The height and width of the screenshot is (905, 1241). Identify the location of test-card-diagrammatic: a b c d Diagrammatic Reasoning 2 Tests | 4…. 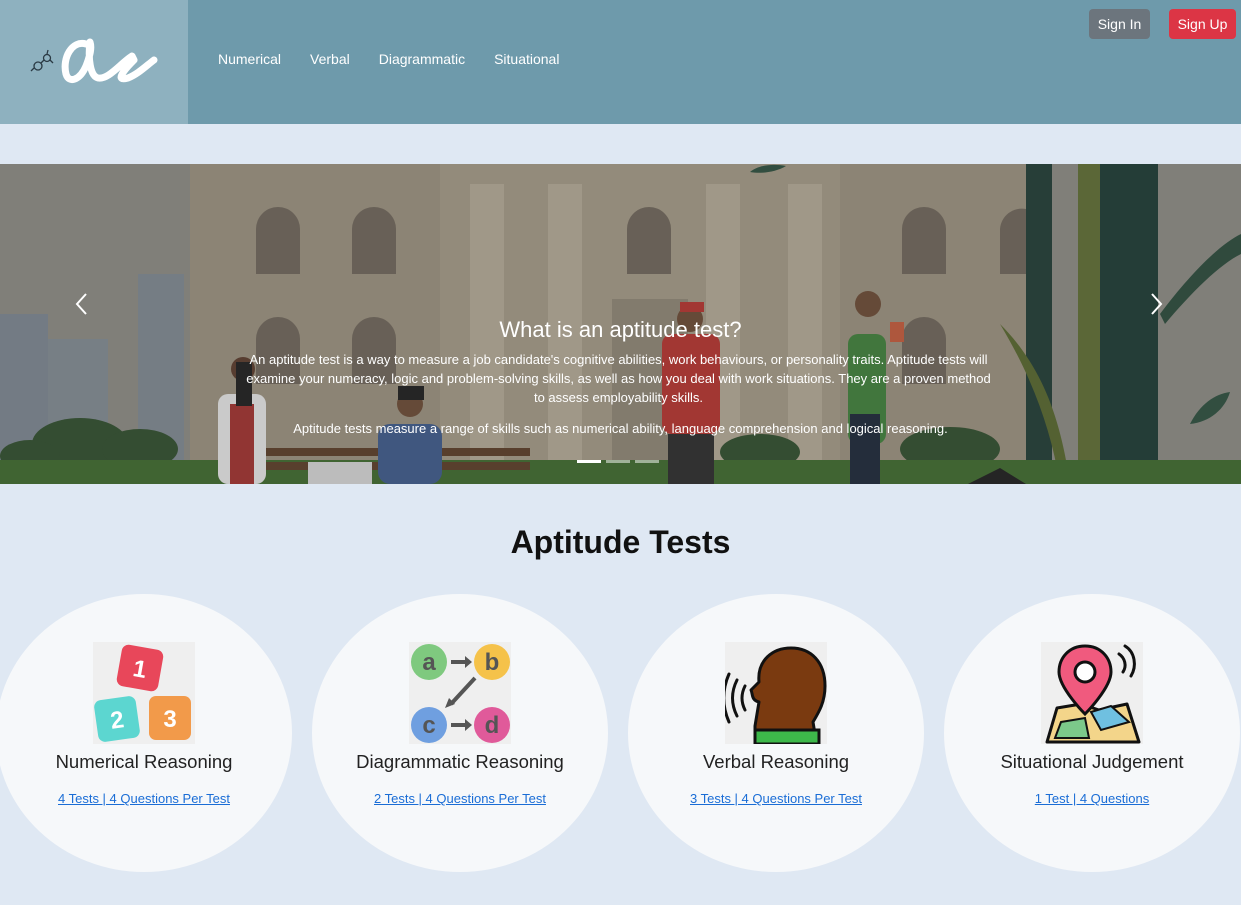
(460, 733).